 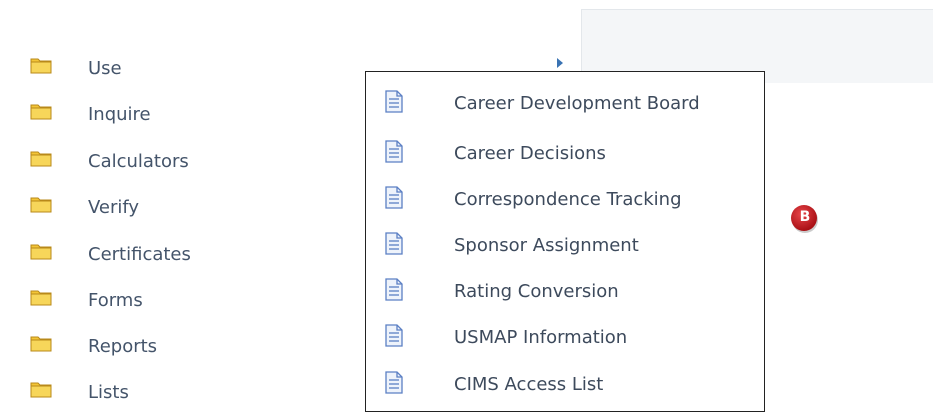 What do you see at coordinates (145, 71) in the screenshot?
I see `sidebar-item-use: Use` at bounding box center [145, 71].